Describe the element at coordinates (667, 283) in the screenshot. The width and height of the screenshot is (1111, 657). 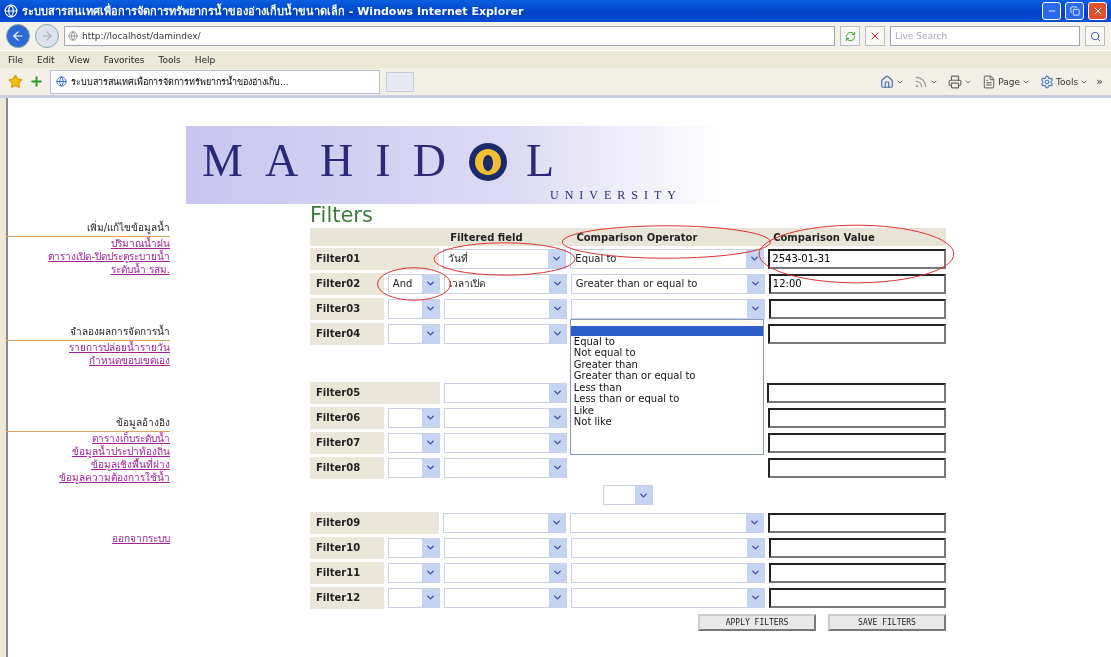
I see `operator-dropdown: Greater than or equal to` at that location.